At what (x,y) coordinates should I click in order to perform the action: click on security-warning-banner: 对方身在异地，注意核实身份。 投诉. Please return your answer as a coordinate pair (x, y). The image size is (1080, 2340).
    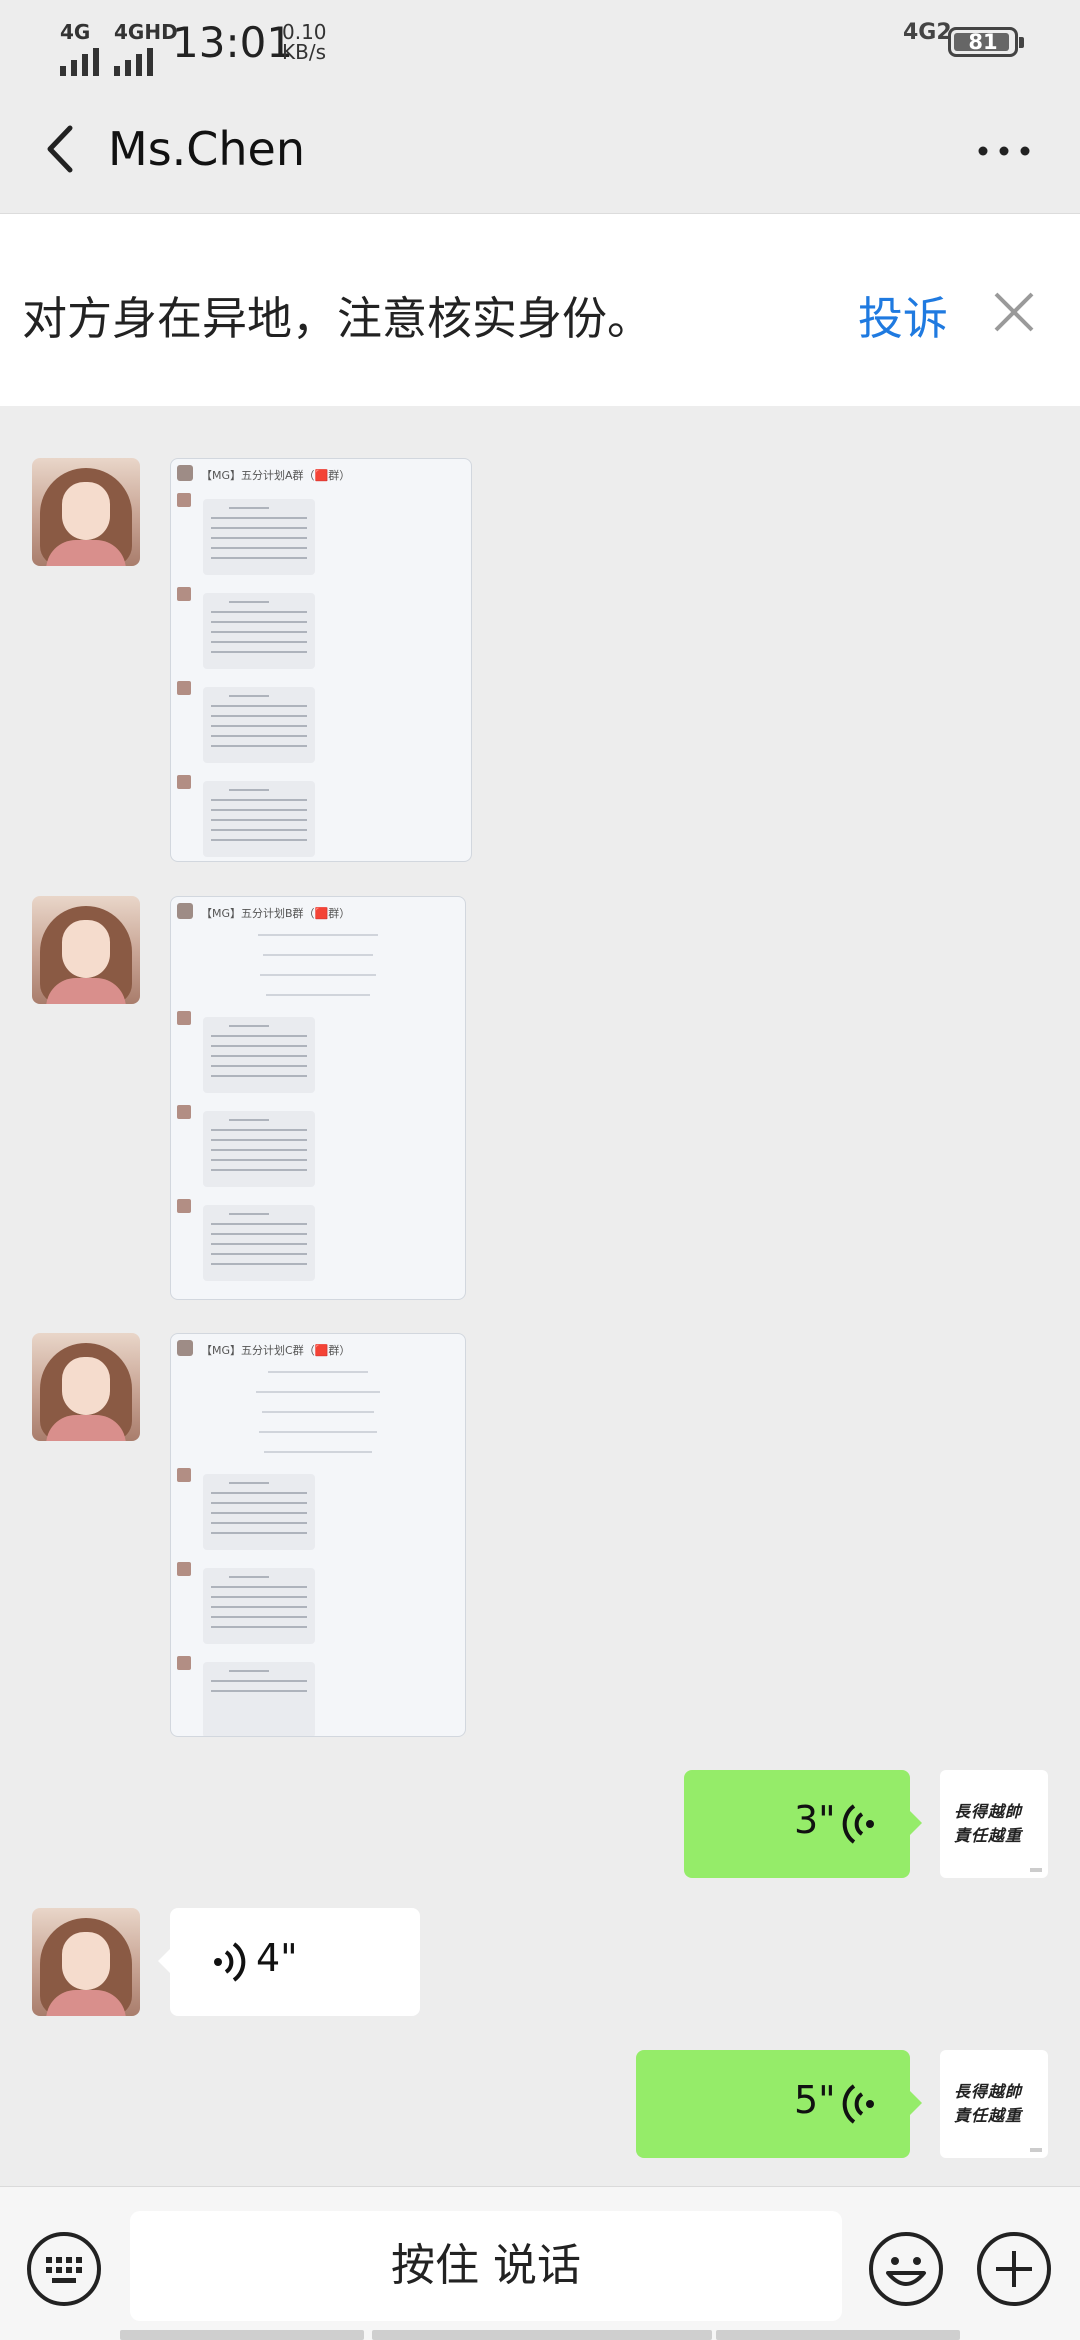
    Looking at the image, I should click on (540, 310).